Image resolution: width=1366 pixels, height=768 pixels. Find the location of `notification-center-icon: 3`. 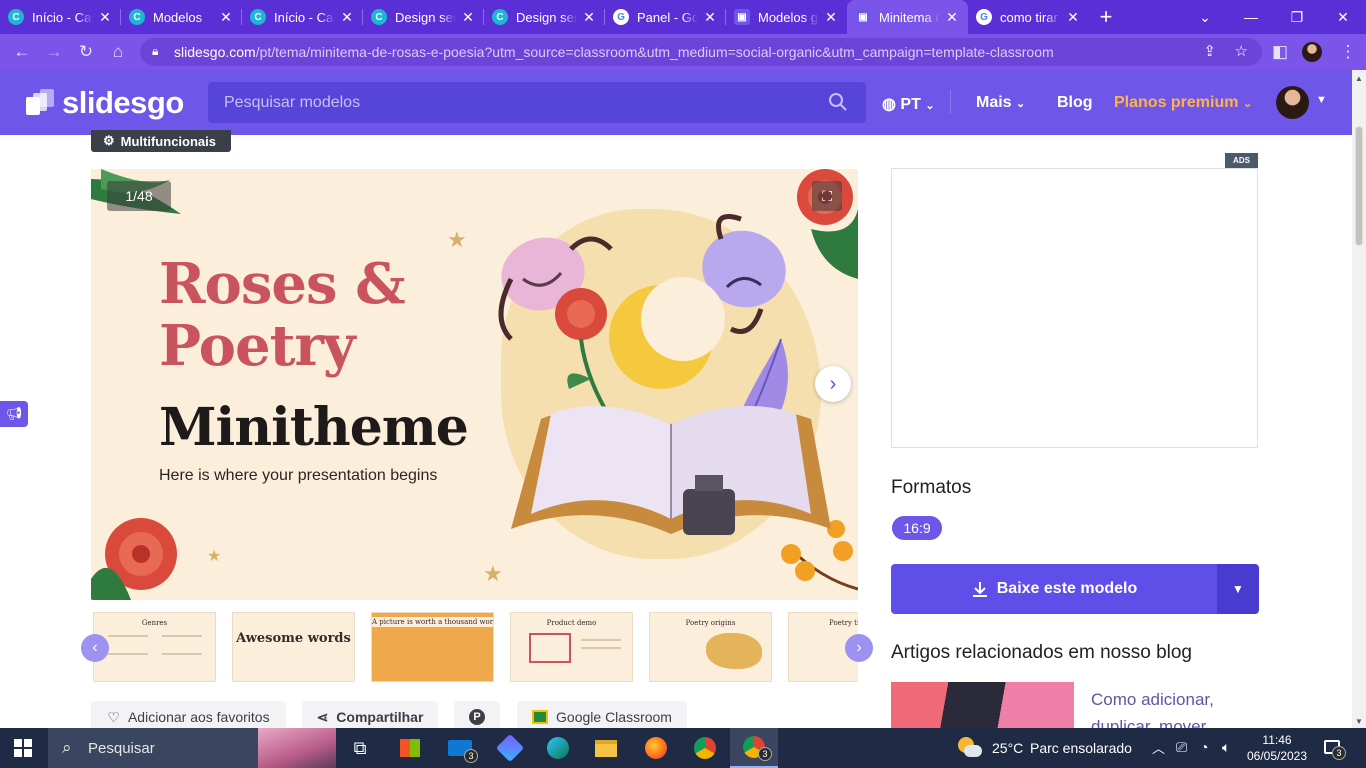

notification-center-icon: 3 is located at coordinates (1334, 748).